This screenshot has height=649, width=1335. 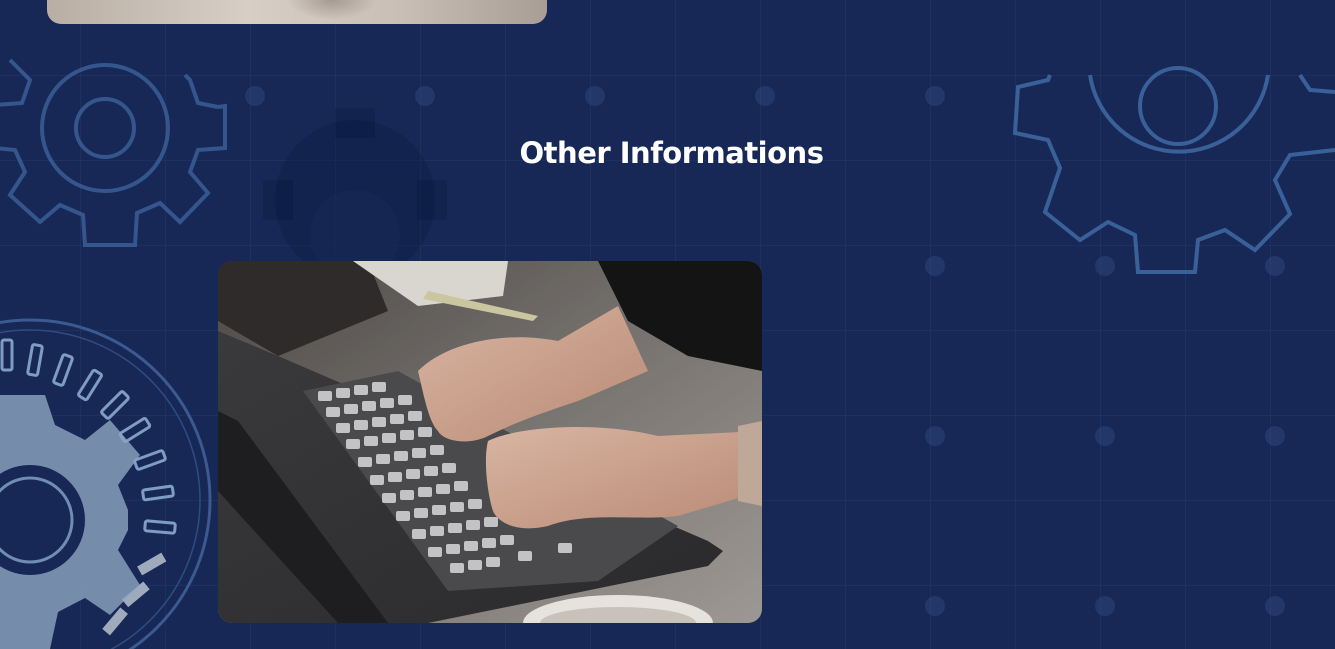 What do you see at coordinates (1173, 170) in the screenshot?
I see `gear-right-icon` at bounding box center [1173, 170].